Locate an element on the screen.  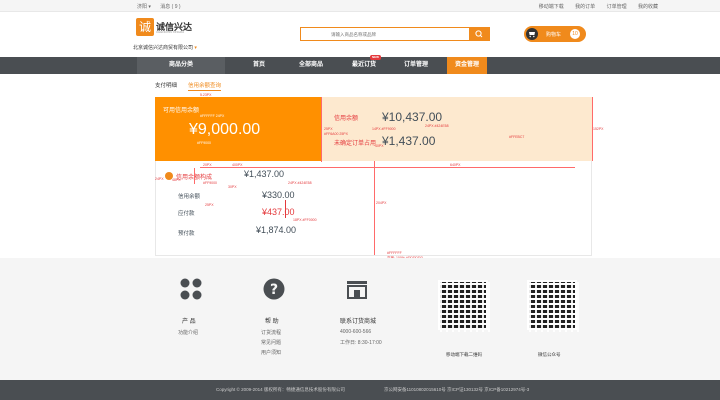
detail-row-amount: ¥330.00 is located at coordinates (278, 195).